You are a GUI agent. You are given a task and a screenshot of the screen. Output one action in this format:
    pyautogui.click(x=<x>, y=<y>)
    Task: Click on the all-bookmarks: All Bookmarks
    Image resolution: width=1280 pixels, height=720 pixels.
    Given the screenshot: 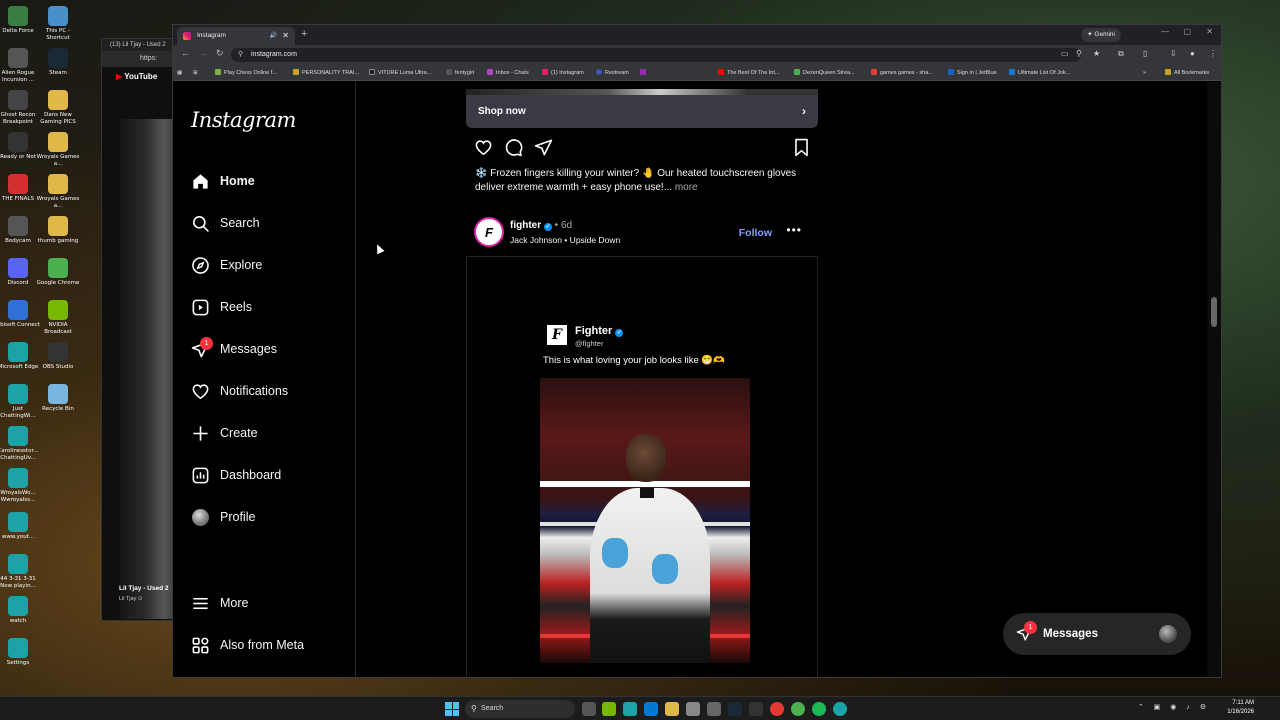 What is the action you would take?
    pyautogui.click(x=1187, y=73)
    